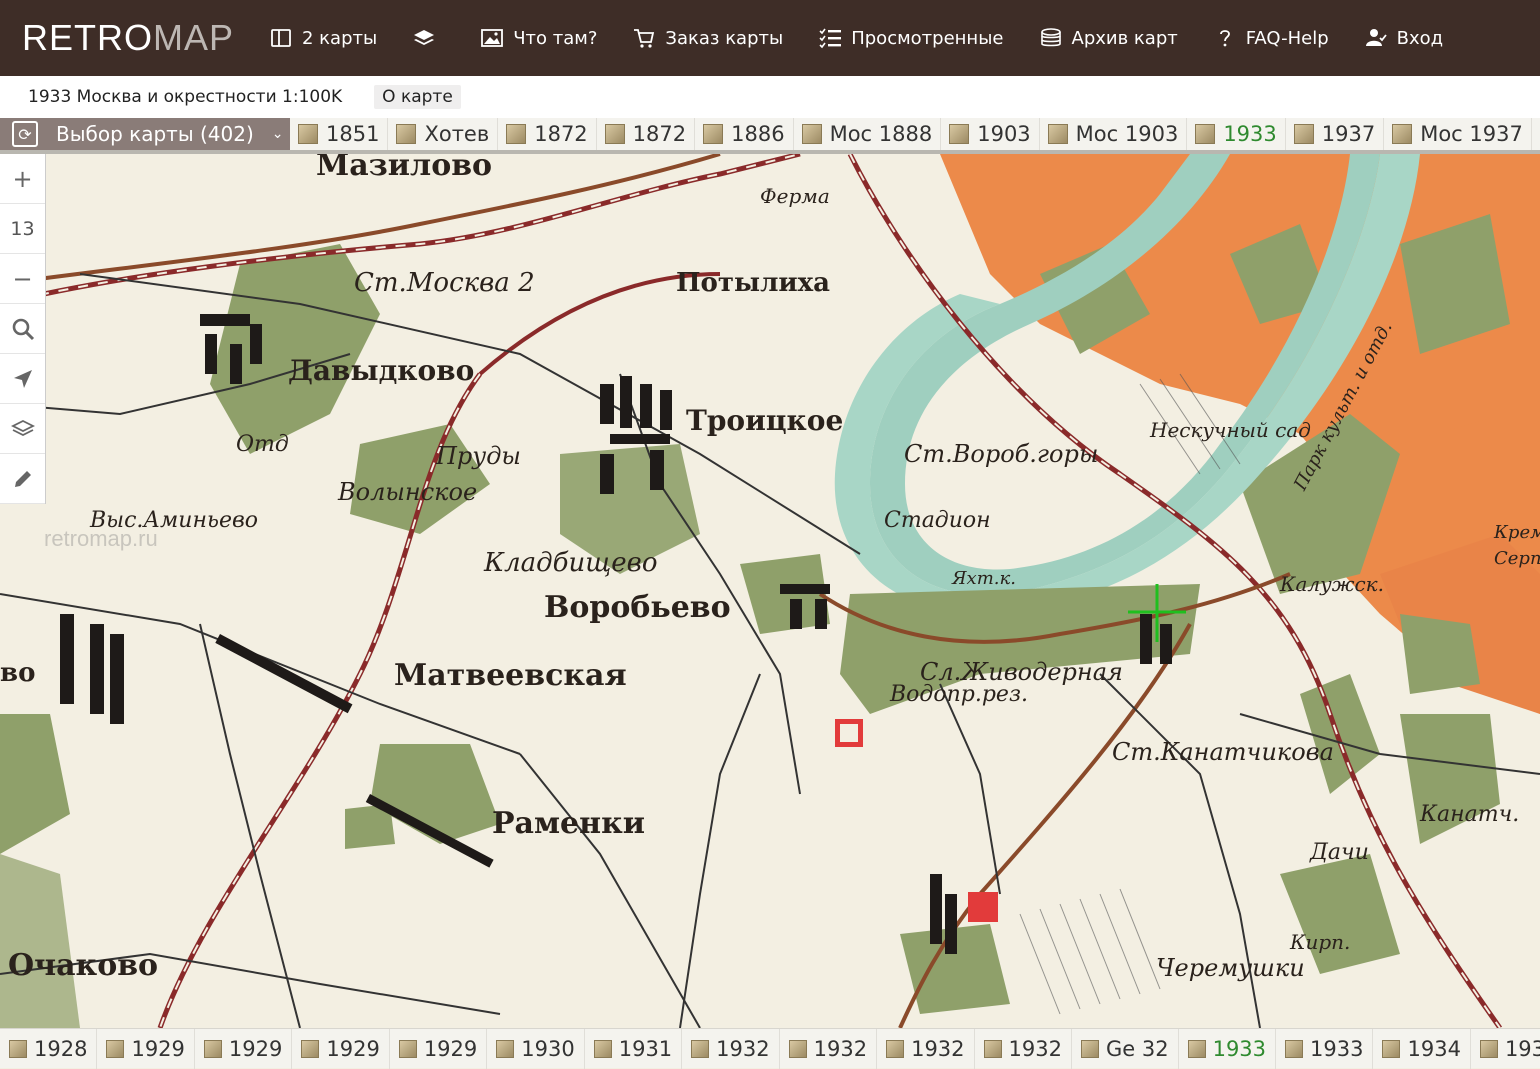  What do you see at coordinates (1376, 38) in the screenshot?
I see `user-icon` at bounding box center [1376, 38].